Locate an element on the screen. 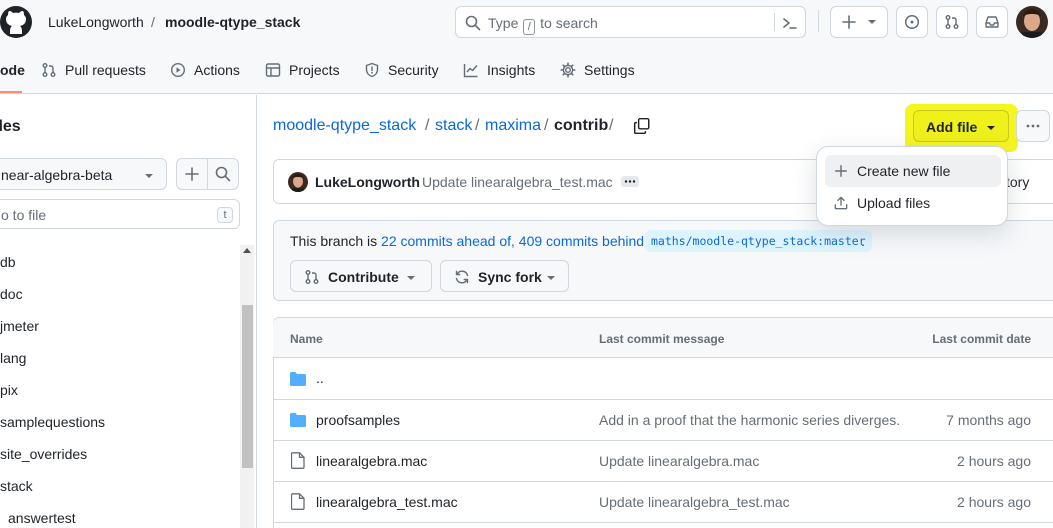 The height and width of the screenshot is (528, 1053). tab-code: ode is located at coordinates (12, 70).